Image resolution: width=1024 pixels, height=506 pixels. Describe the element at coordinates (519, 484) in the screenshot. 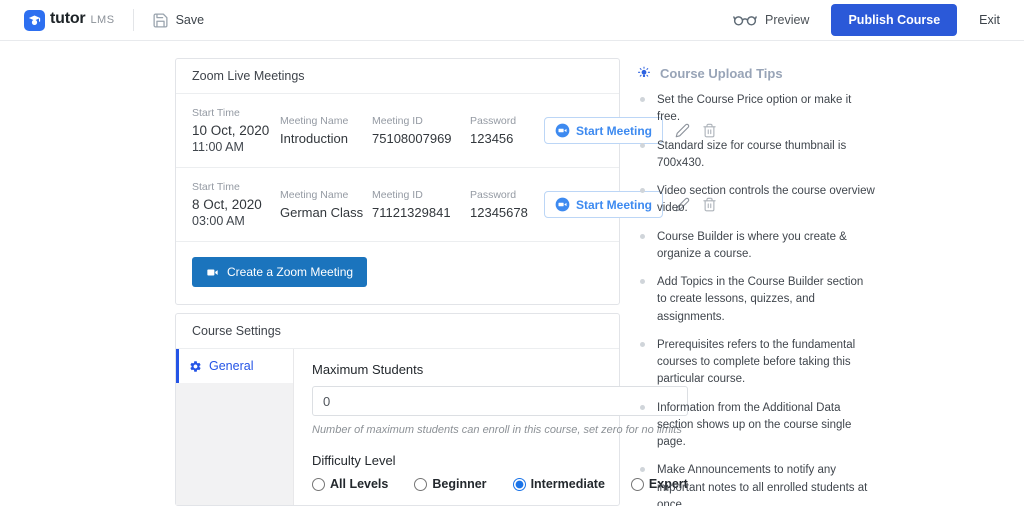

I see `radio-intermediate-input` at that location.